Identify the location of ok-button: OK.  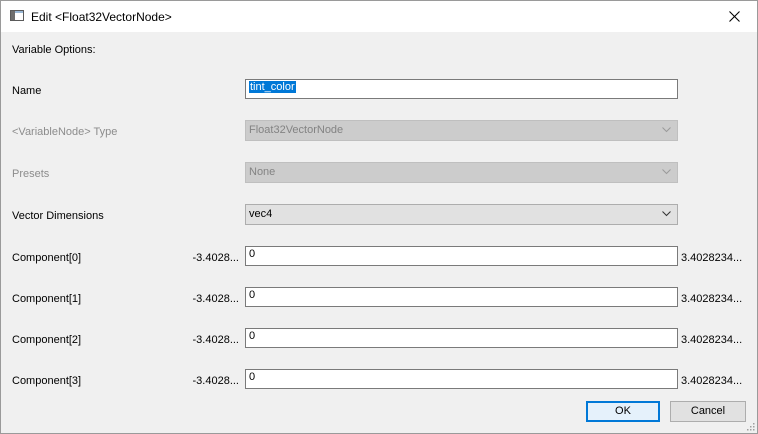
(623, 411).